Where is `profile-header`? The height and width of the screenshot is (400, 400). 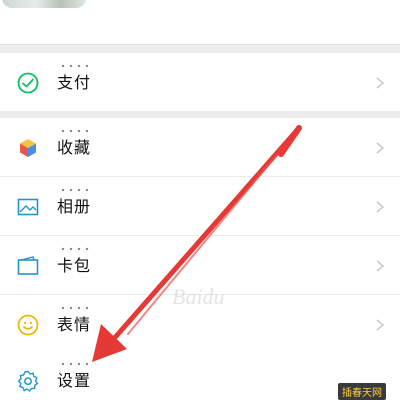 profile-header is located at coordinates (200, 22).